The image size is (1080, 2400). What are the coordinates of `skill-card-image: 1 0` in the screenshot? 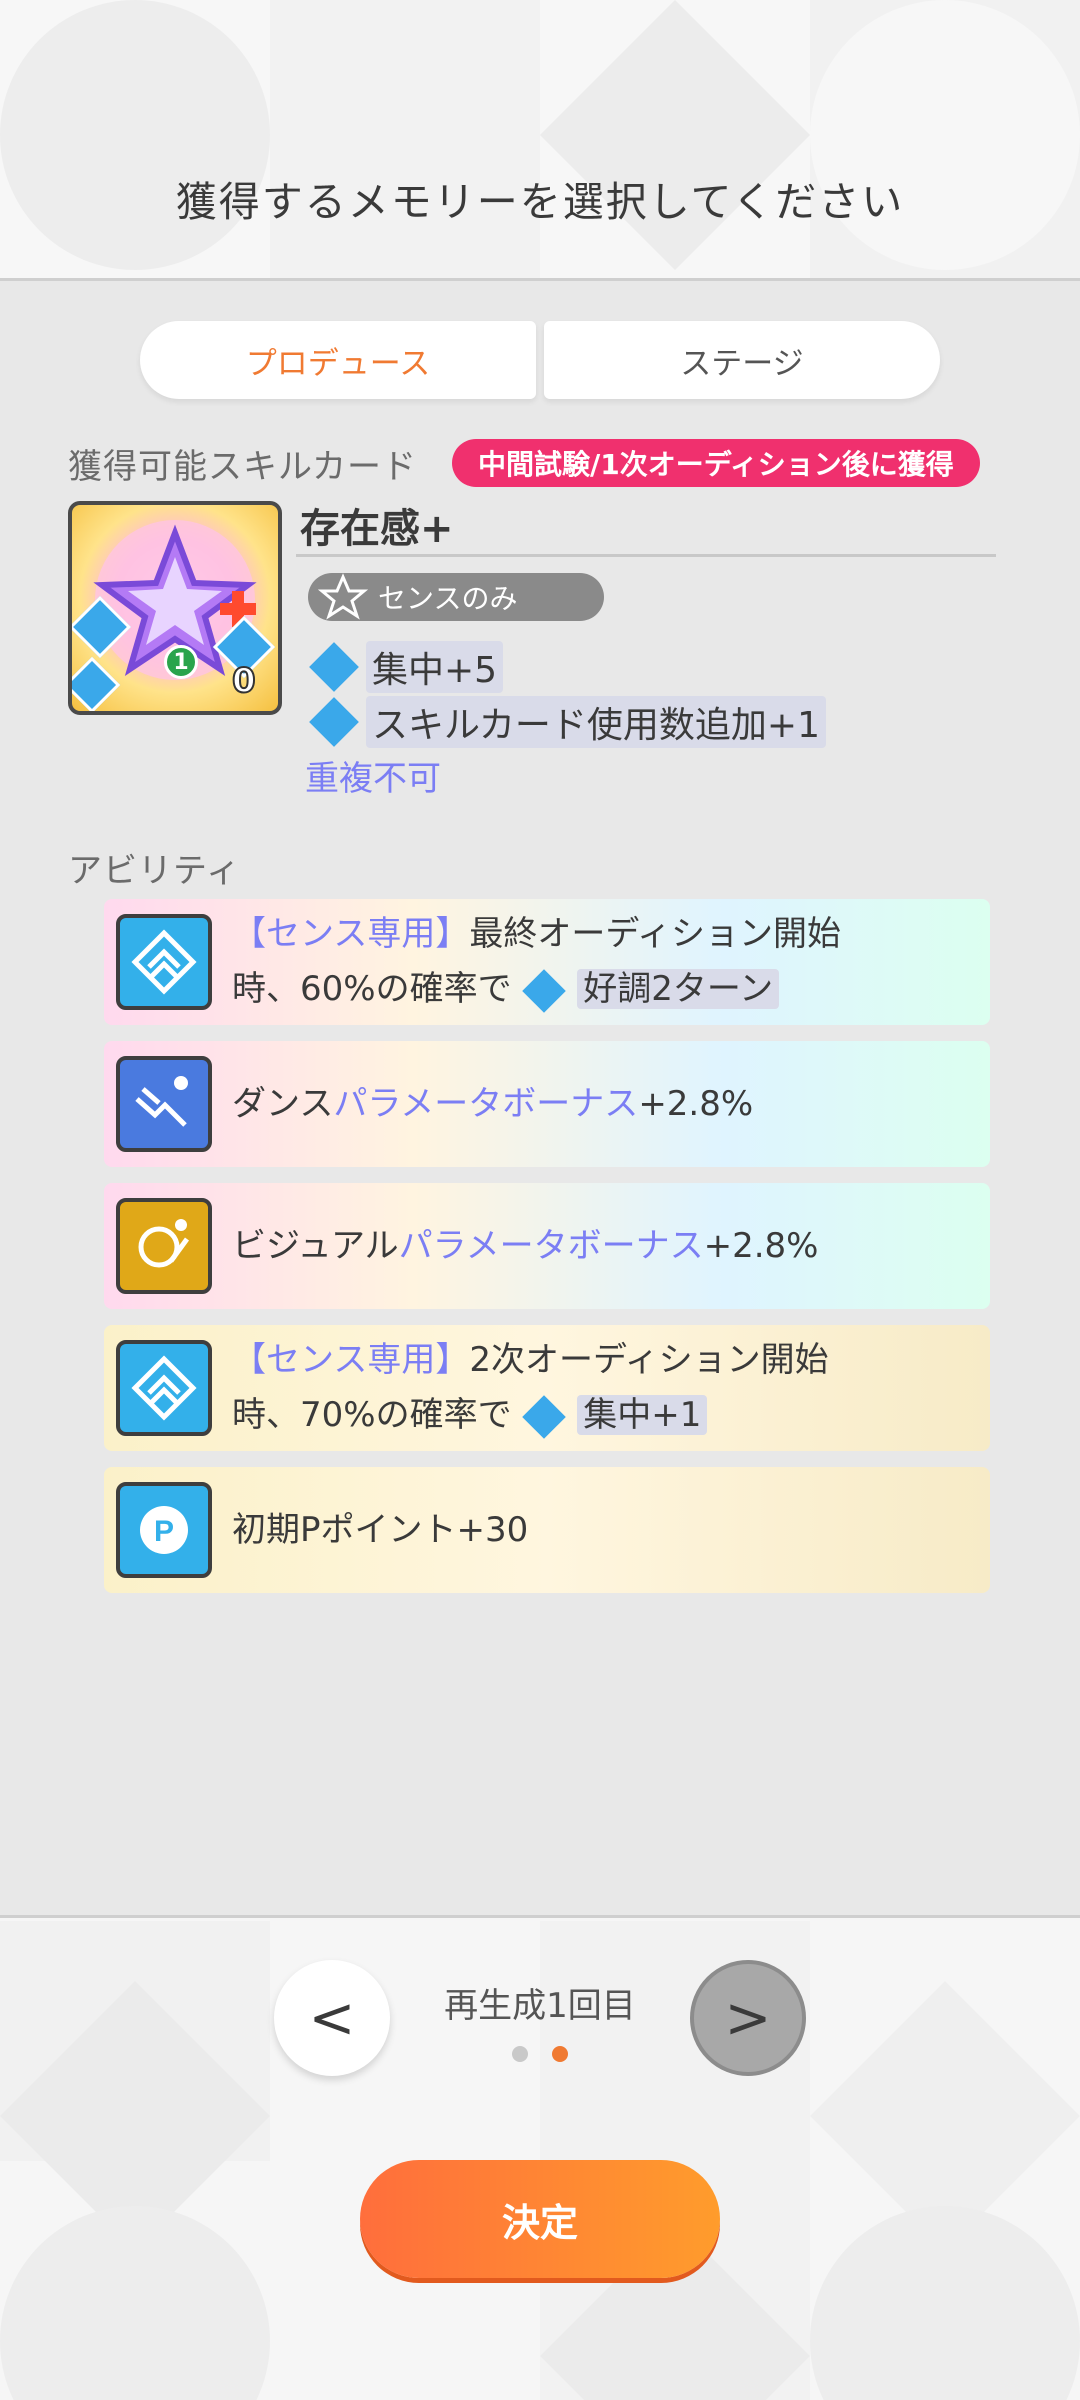 It's located at (175, 608).